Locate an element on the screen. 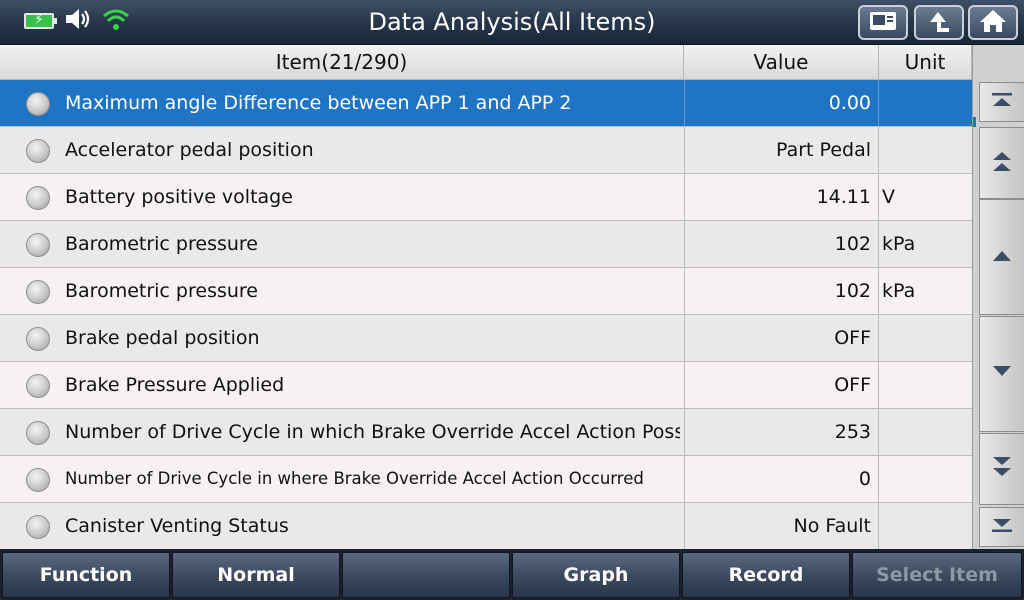  item-value: No Fault is located at coordinates (781, 526).